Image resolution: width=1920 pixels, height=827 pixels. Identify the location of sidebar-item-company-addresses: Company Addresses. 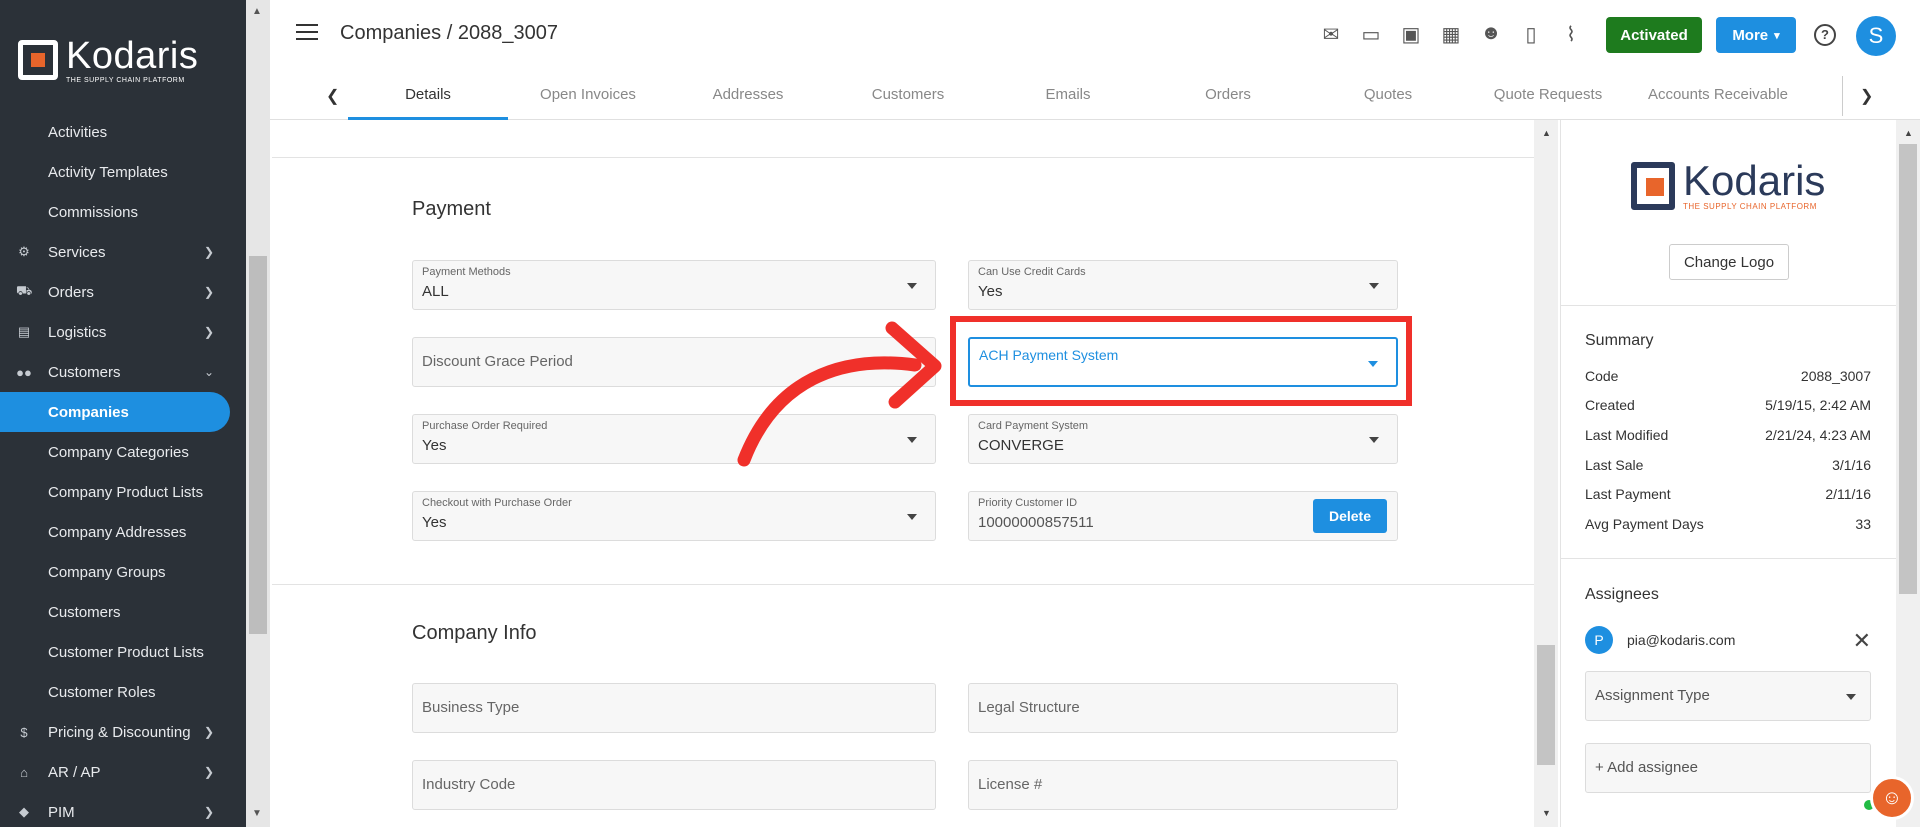
(116, 532).